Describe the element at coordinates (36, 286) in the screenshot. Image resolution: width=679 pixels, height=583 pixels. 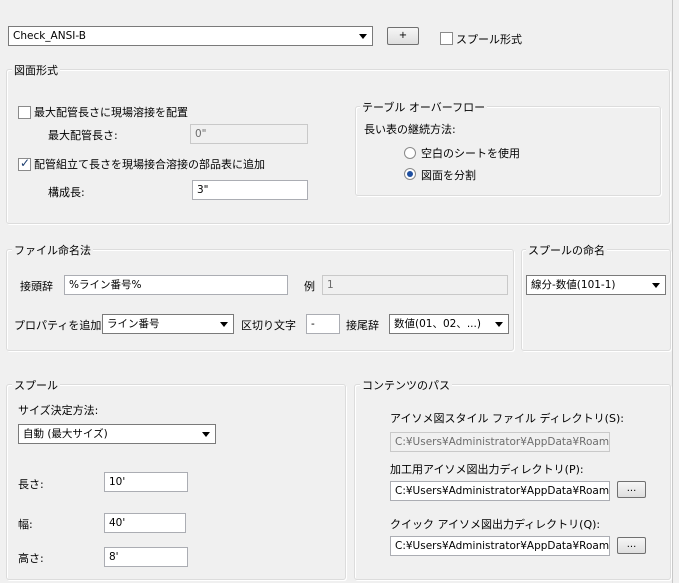
I see `prefix-label: 接頭辞` at that location.